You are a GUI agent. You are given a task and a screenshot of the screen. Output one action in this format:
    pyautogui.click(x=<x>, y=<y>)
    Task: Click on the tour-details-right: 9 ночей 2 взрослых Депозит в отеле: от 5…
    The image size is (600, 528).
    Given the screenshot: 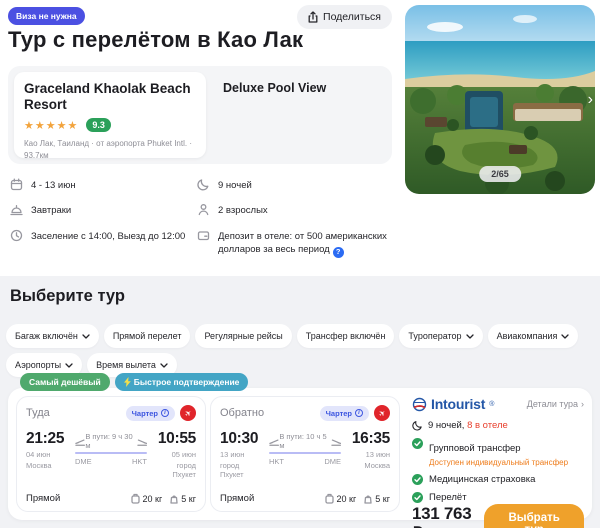 What is the action you would take?
    pyautogui.click(x=295, y=224)
    